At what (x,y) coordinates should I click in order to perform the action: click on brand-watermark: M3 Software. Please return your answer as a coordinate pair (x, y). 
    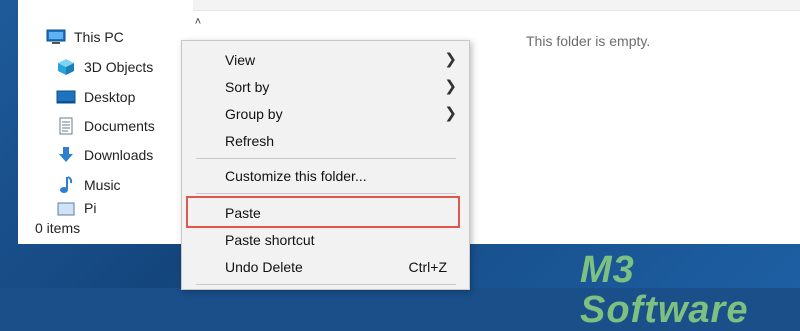
    Looking at the image, I should click on (664, 290).